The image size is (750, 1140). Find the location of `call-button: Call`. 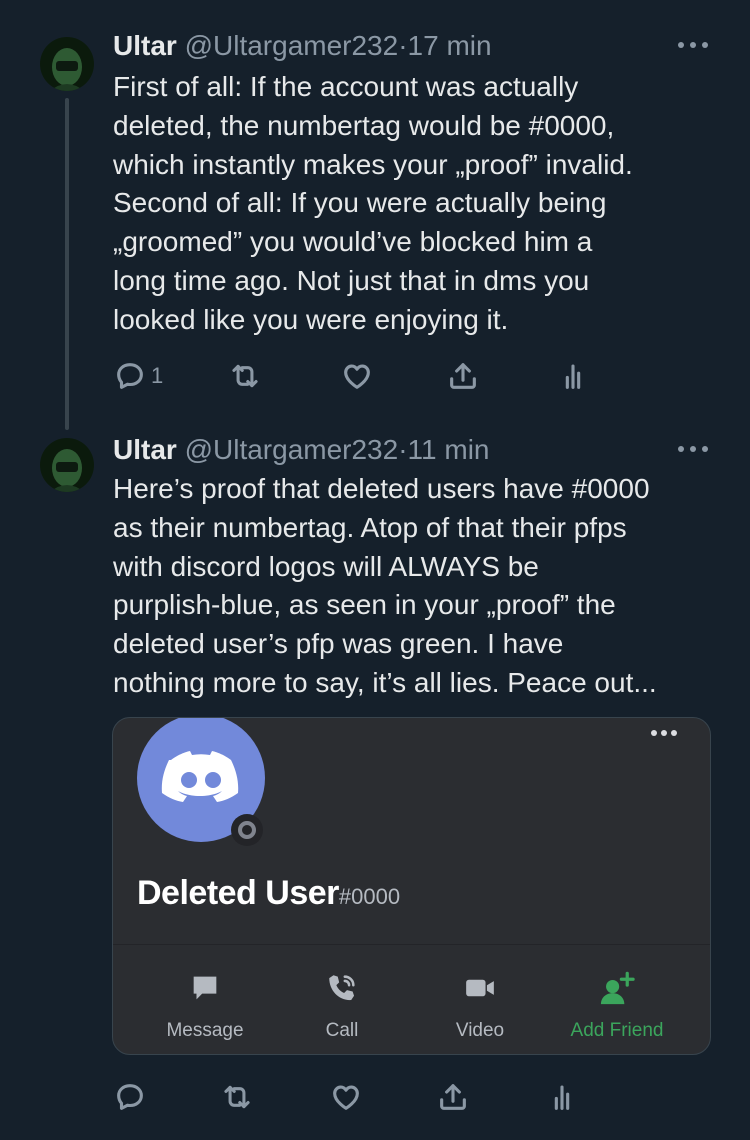

call-button: Call is located at coordinates (342, 1005).